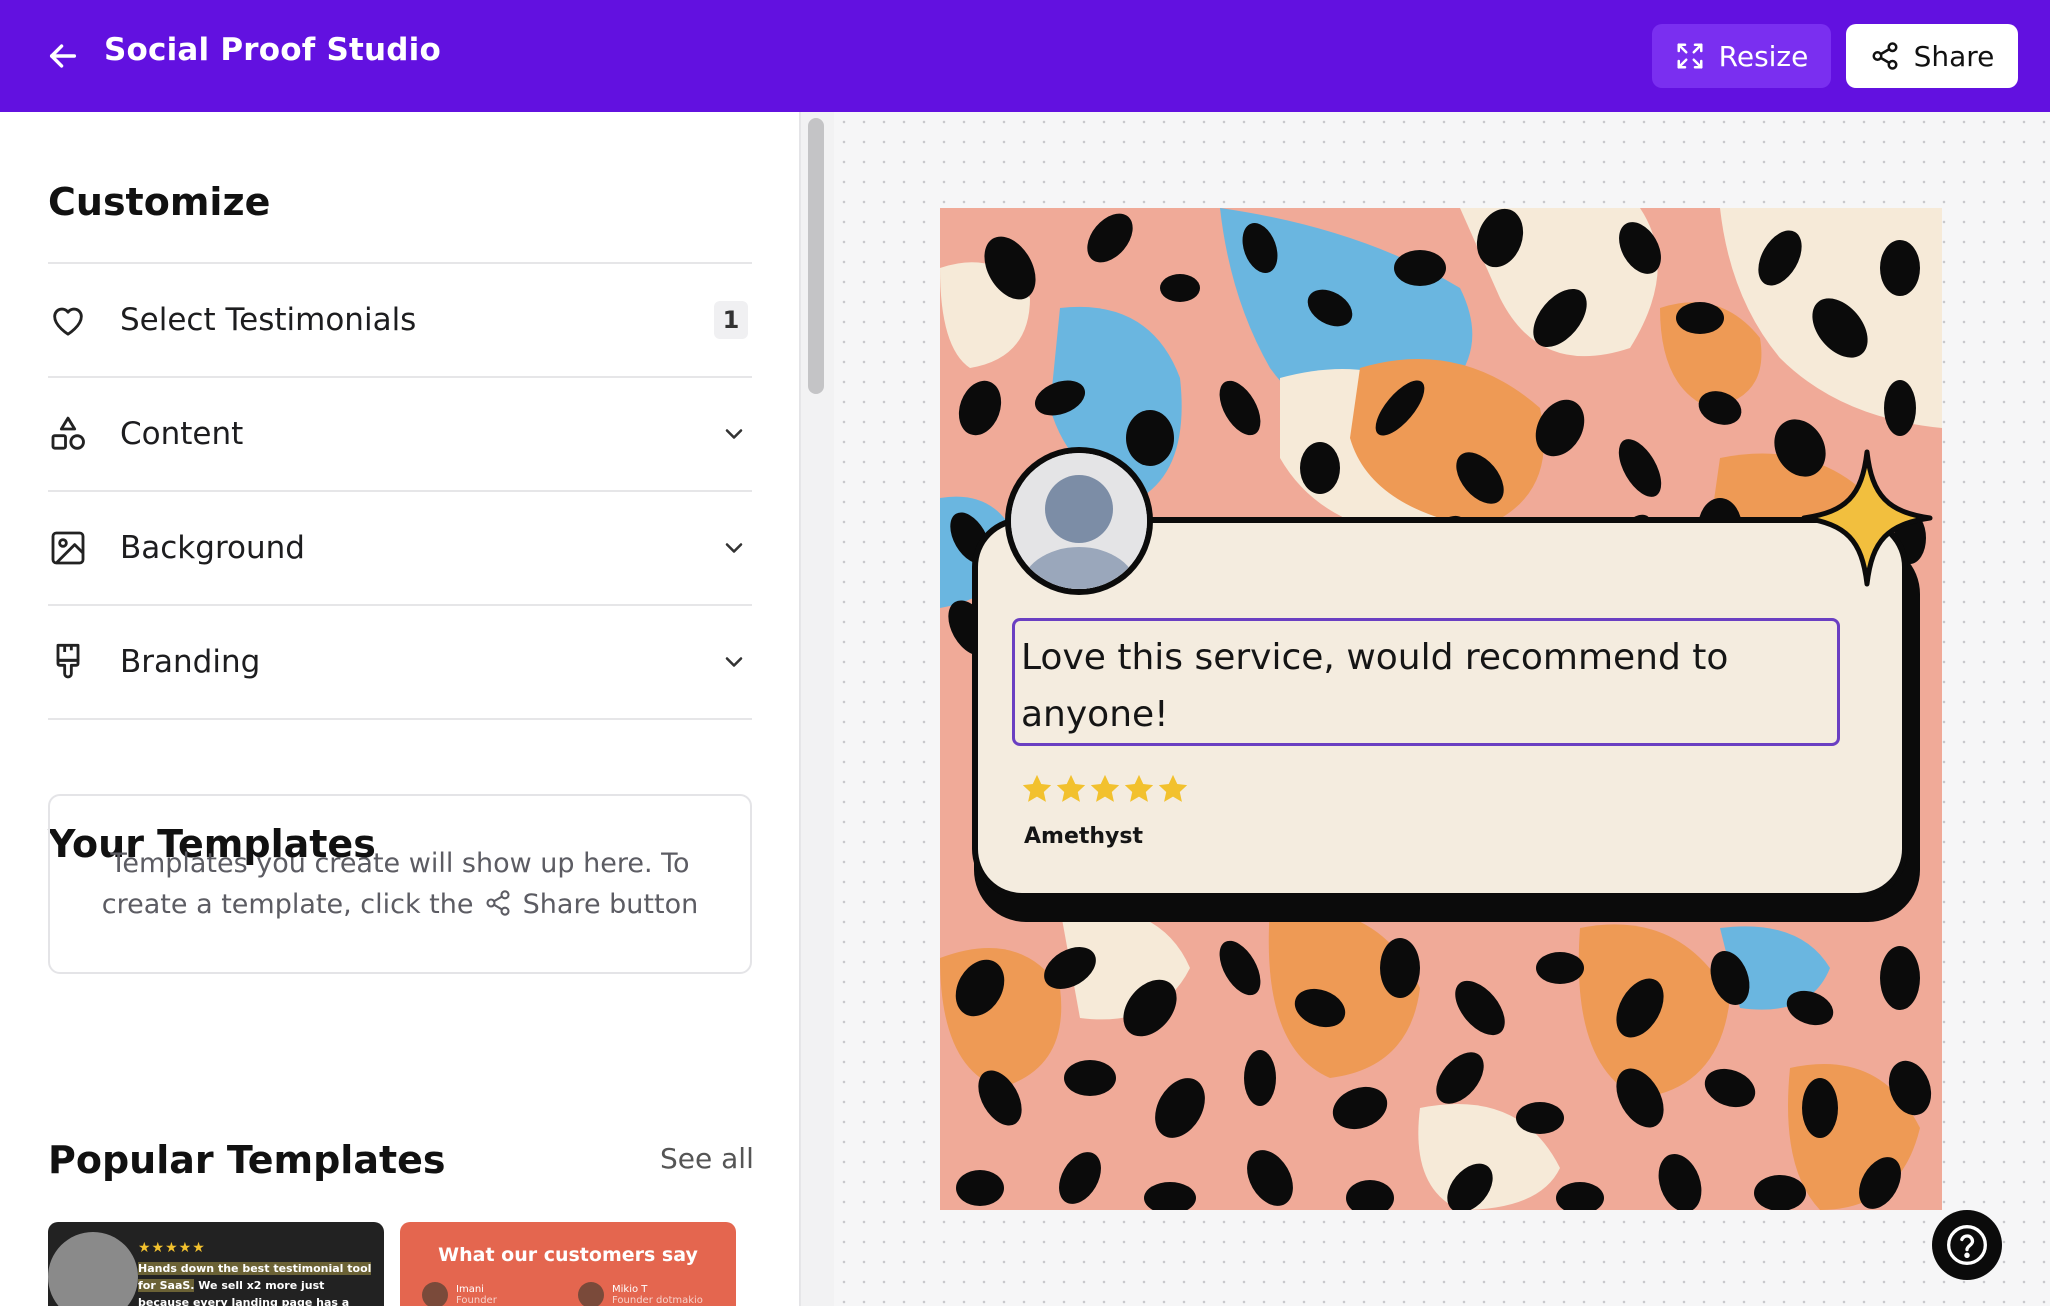 The height and width of the screenshot is (1306, 2050). I want to click on resize-button-label: Resize, so click(1763, 56).